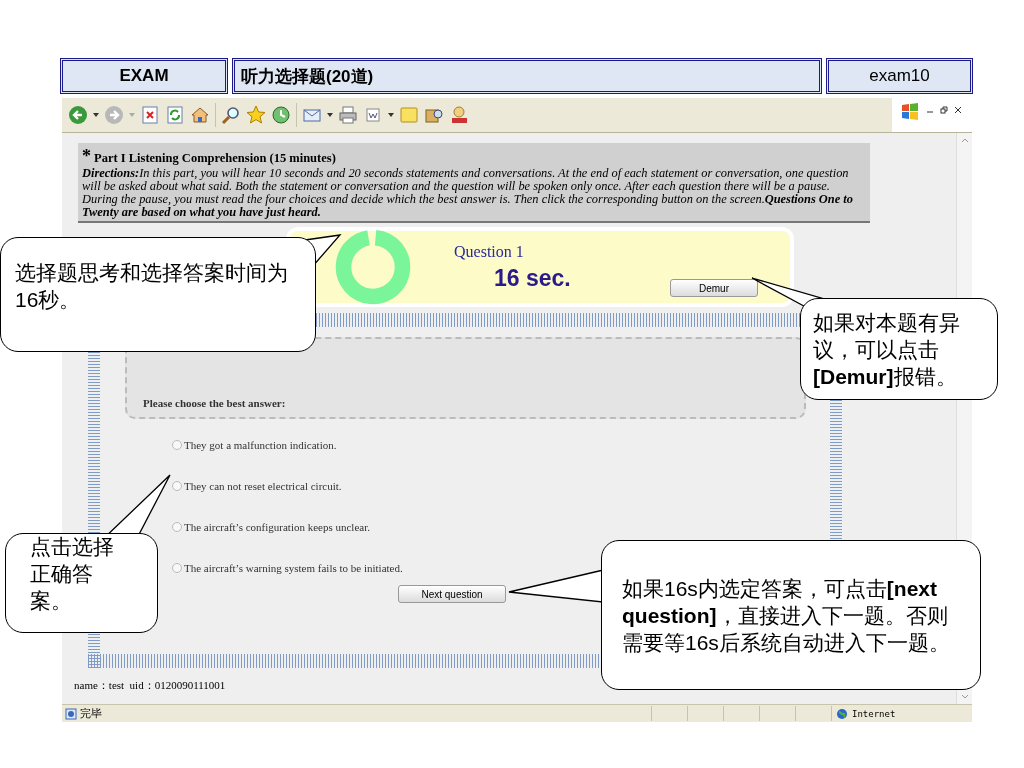  I want to click on restore-icon, so click(944, 110).